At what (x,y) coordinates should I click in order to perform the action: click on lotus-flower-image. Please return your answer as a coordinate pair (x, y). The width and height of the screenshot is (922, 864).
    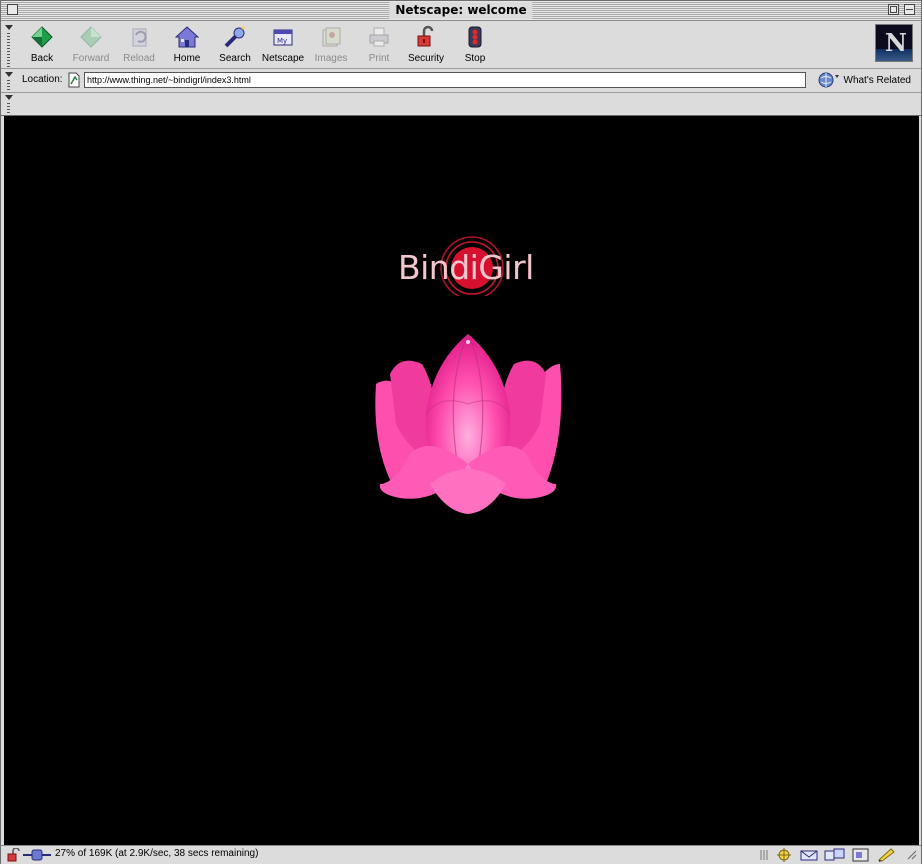
    Looking at the image, I should click on (468, 425).